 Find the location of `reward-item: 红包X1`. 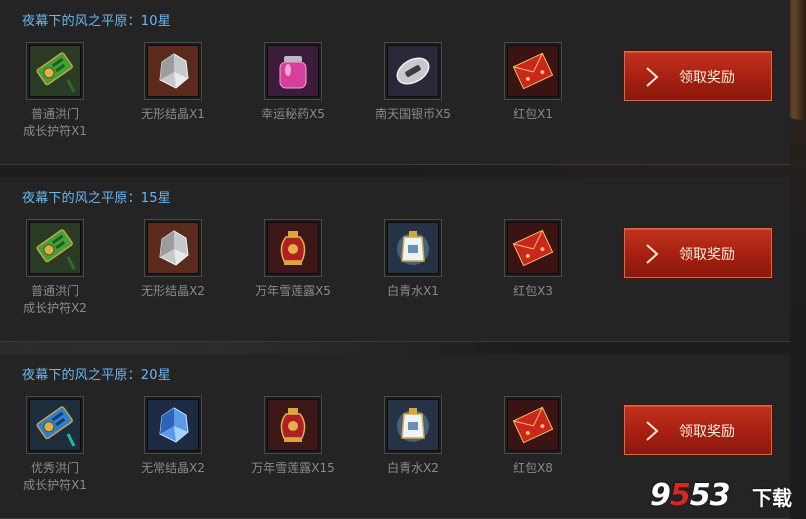

reward-item: 红包X1 is located at coordinates (533, 82).